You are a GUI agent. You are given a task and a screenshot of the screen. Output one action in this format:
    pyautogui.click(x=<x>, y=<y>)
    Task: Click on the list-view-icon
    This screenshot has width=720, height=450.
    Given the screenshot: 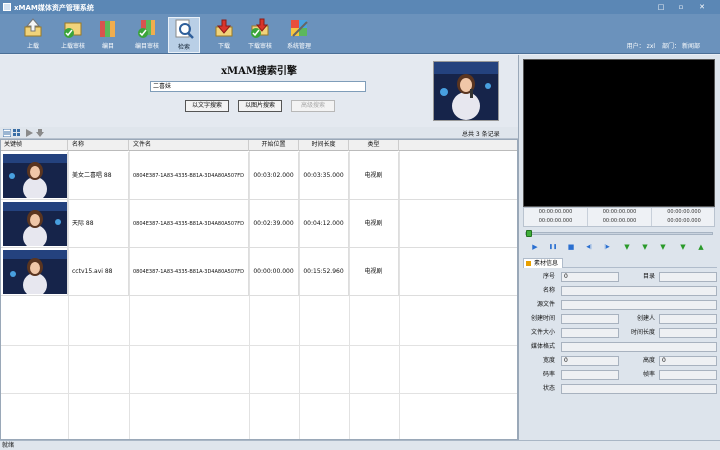 What is the action you would take?
    pyautogui.click(x=7, y=133)
    